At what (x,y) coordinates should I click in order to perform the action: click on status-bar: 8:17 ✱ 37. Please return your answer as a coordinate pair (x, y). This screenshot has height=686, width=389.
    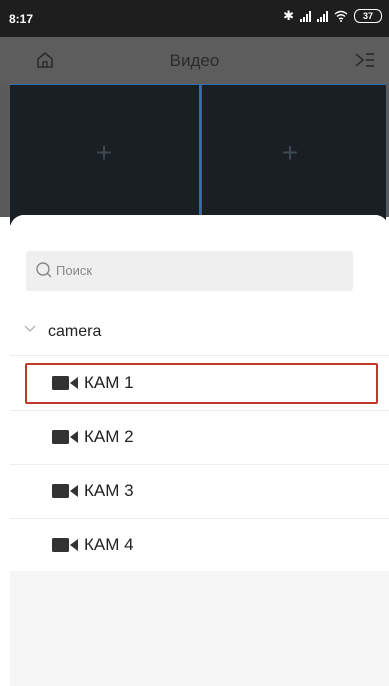
    Looking at the image, I should click on (194, 18).